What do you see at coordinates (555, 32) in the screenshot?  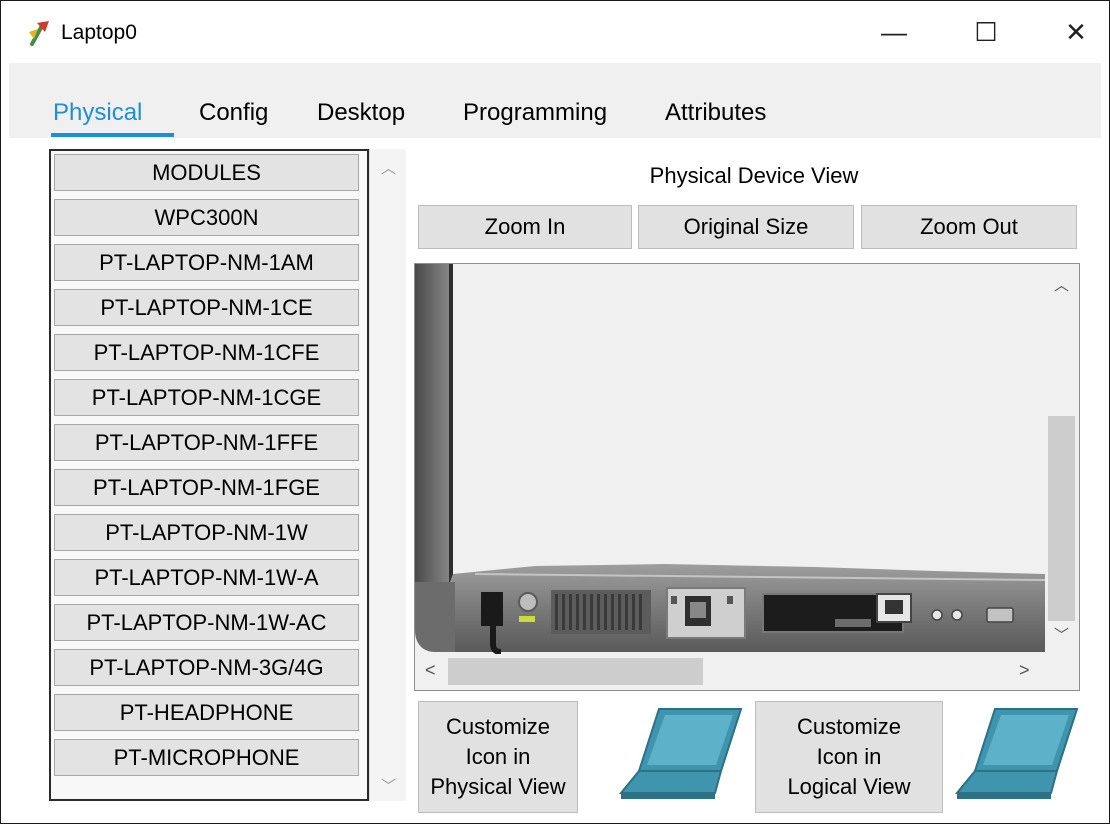 I see `title-bar: Laptop0 — ☐ ✕` at bounding box center [555, 32].